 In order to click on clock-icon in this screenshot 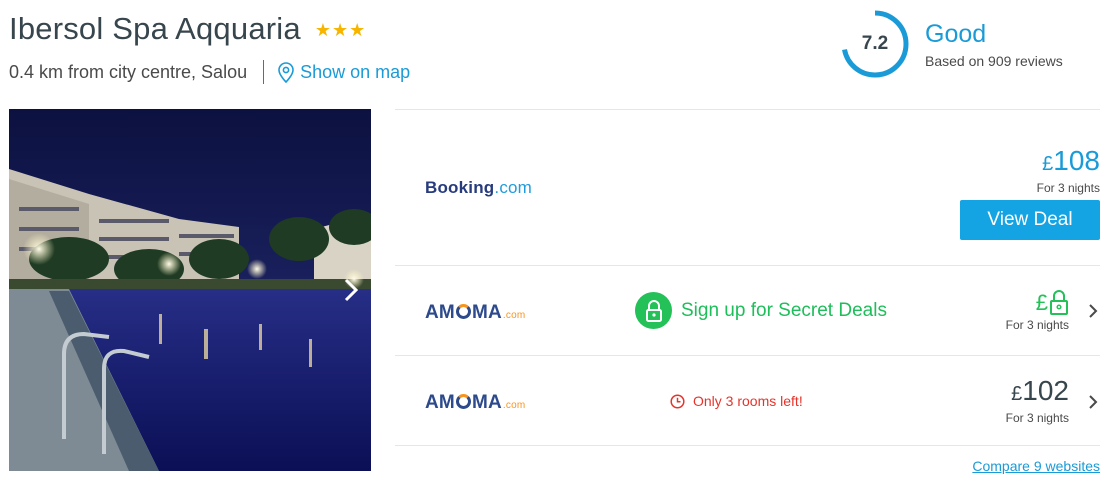, I will do `click(677, 401)`.